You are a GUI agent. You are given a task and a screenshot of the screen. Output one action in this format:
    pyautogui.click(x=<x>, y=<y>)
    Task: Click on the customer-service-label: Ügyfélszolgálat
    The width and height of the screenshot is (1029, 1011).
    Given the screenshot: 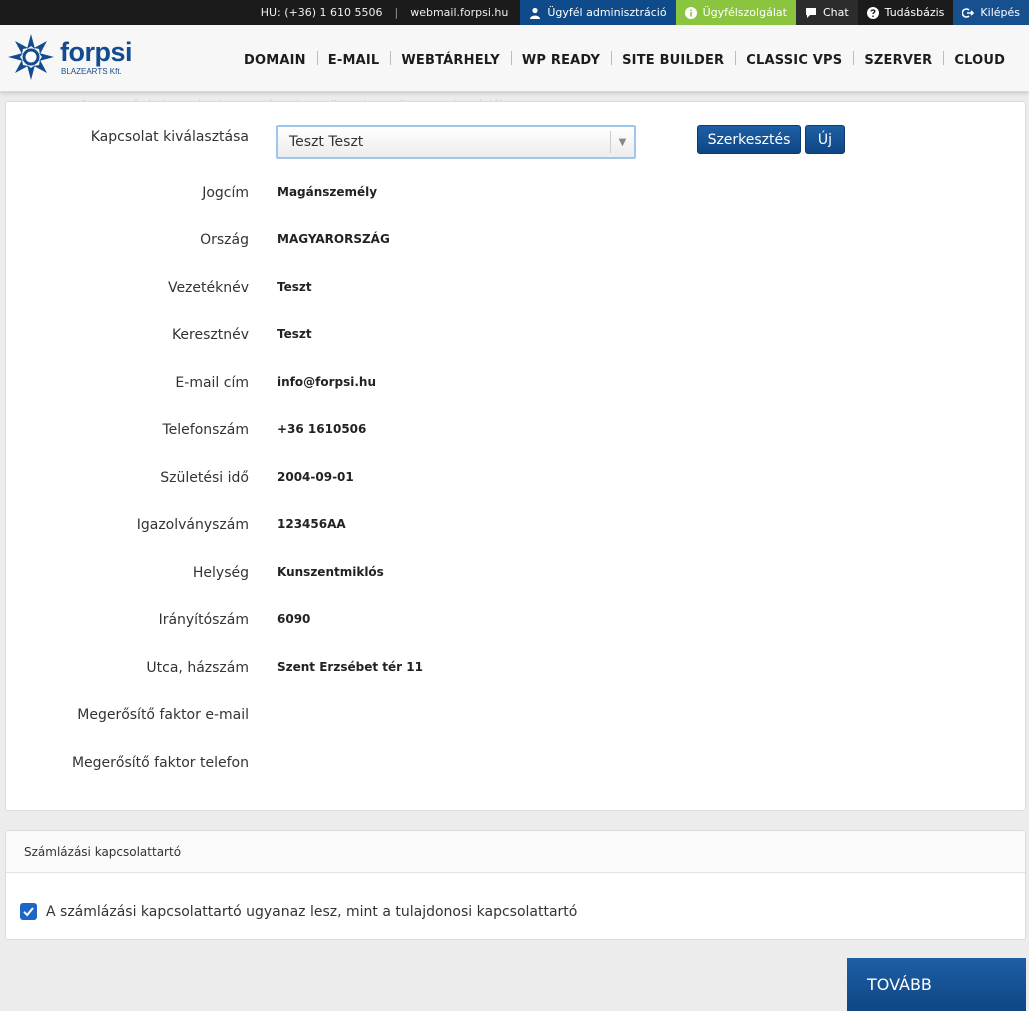 What is the action you would take?
    pyautogui.click(x=744, y=12)
    